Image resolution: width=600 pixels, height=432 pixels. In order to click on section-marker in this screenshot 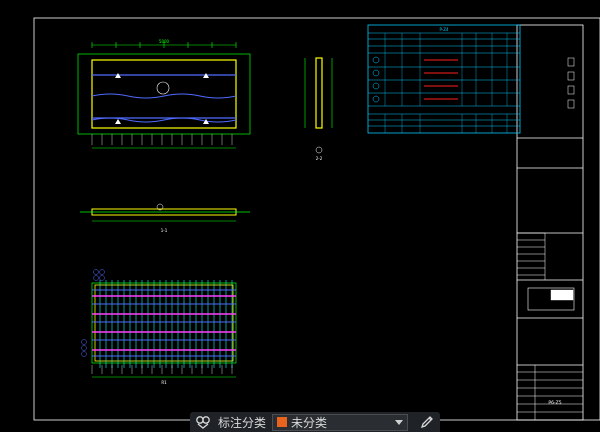, I will do `click(163, 88)`.